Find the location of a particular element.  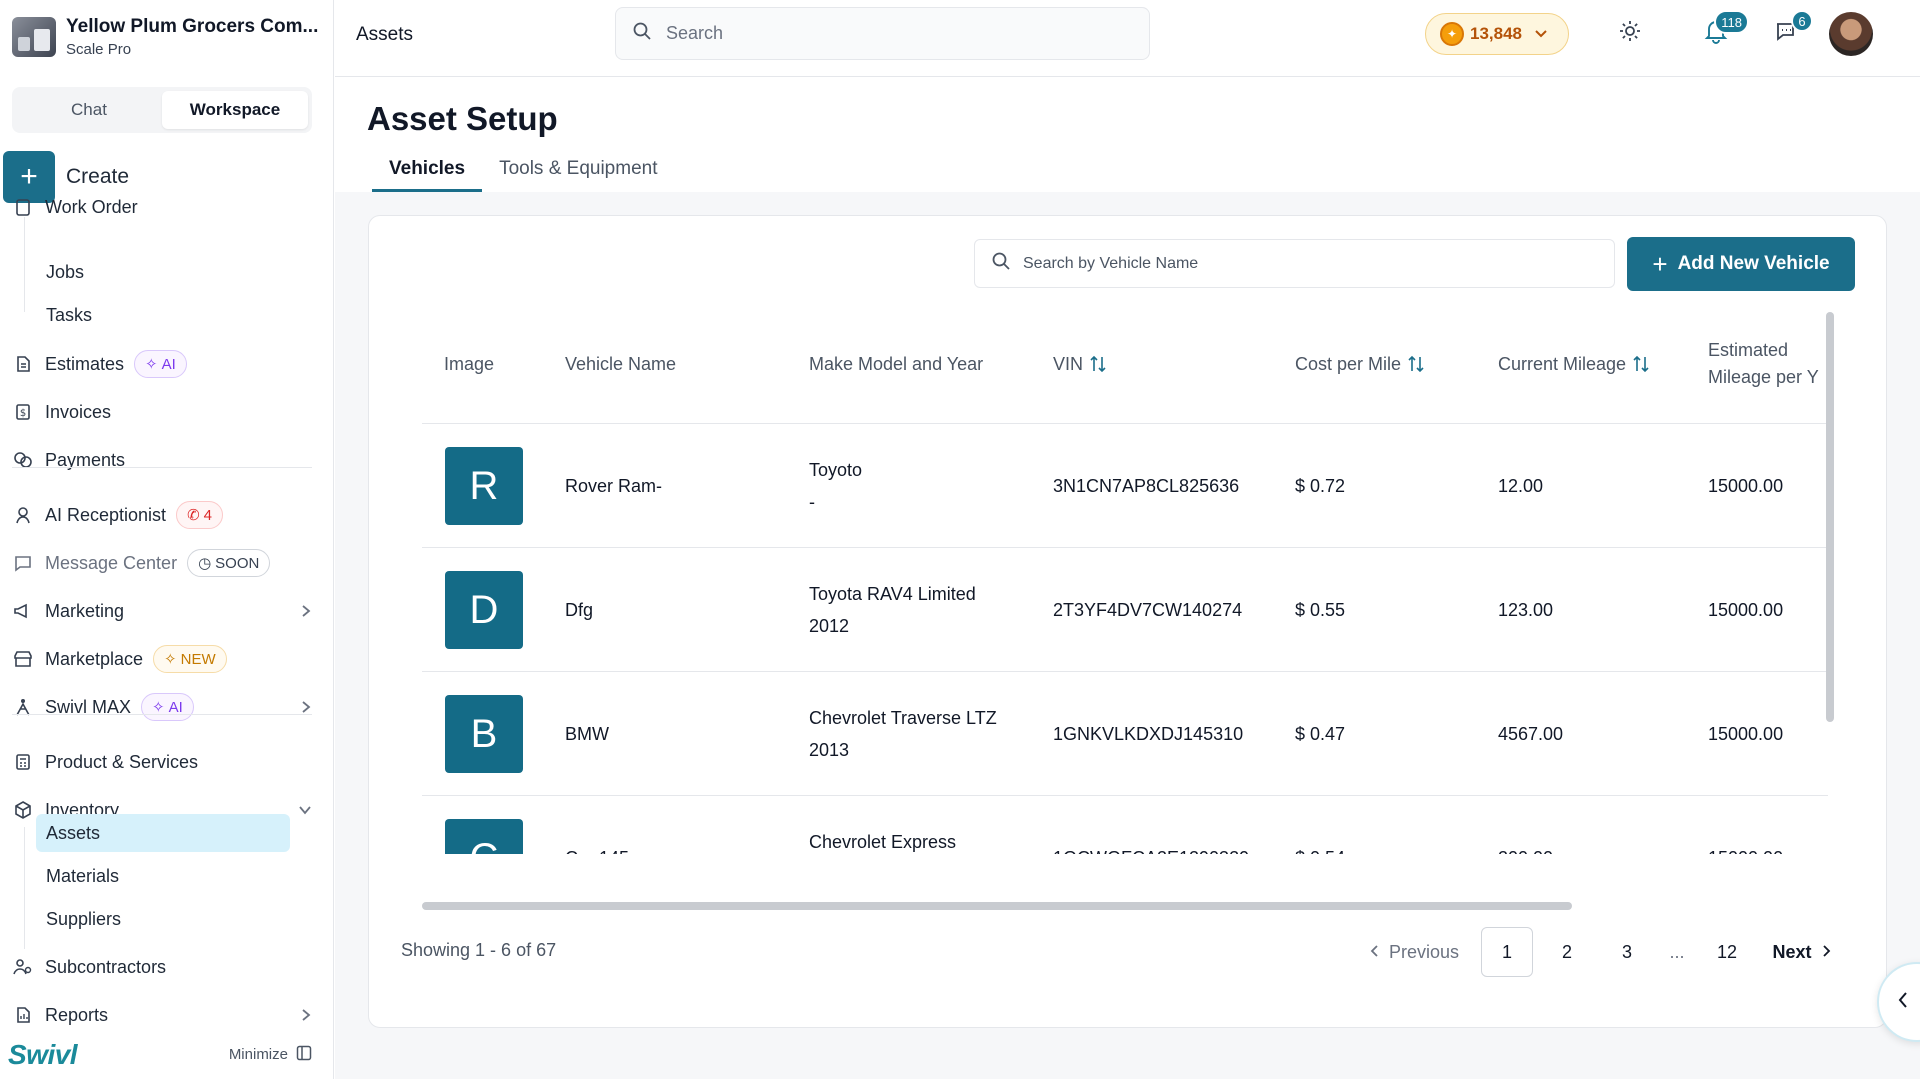

sidebar-item-label: Marketing is located at coordinates (85, 610).